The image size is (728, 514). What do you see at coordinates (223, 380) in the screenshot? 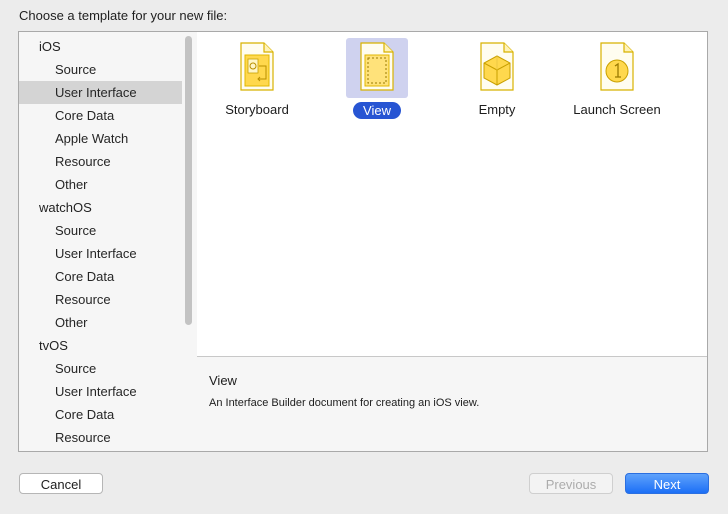
I see `description-title: View` at bounding box center [223, 380].